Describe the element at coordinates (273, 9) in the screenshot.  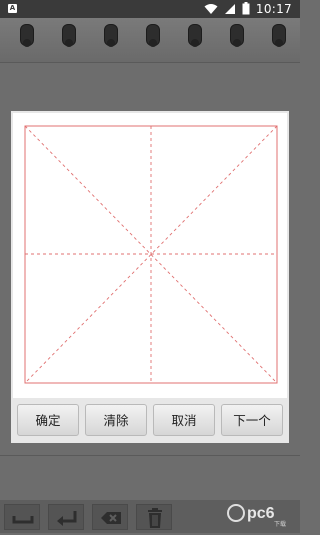
I see `status-time: 10:17` at that location.